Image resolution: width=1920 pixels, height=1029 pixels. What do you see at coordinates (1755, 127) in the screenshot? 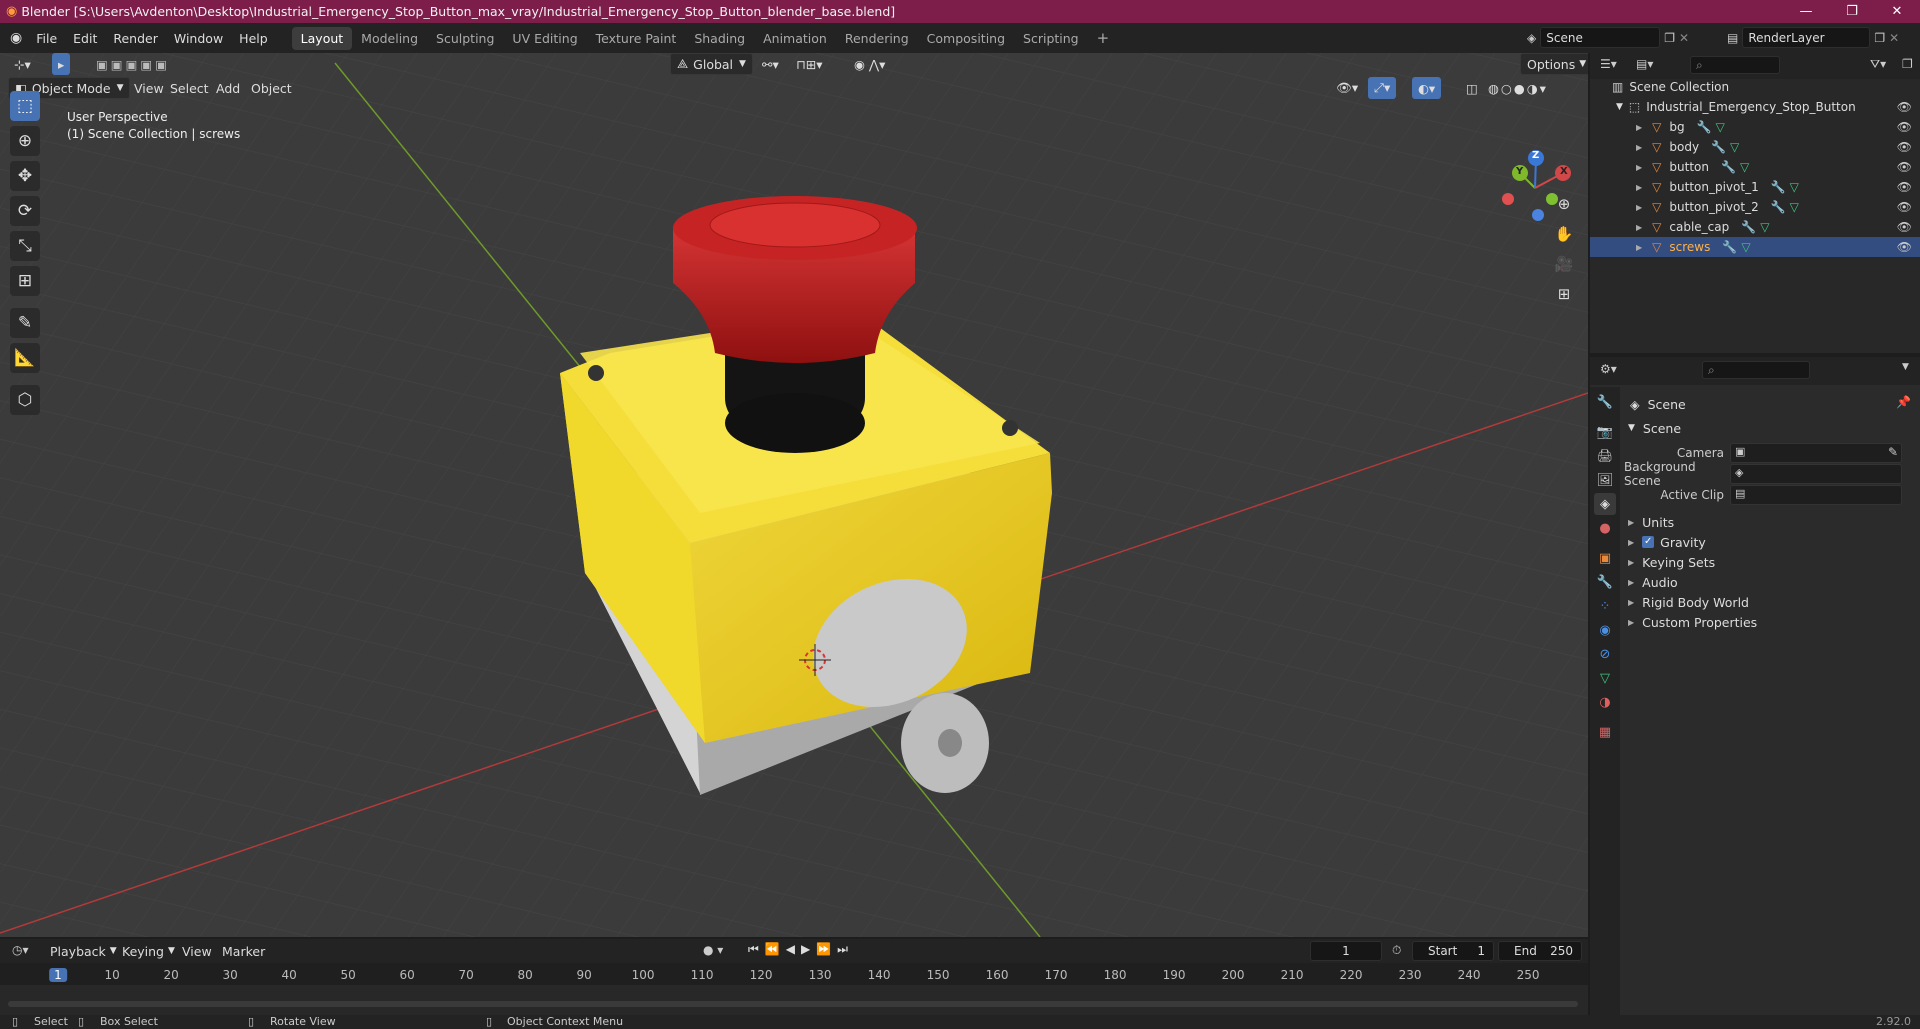
I see `outliner-object-row: ▶ ▽ bg 🔧 ▽ 👁` at bounding box center [1755, 127].